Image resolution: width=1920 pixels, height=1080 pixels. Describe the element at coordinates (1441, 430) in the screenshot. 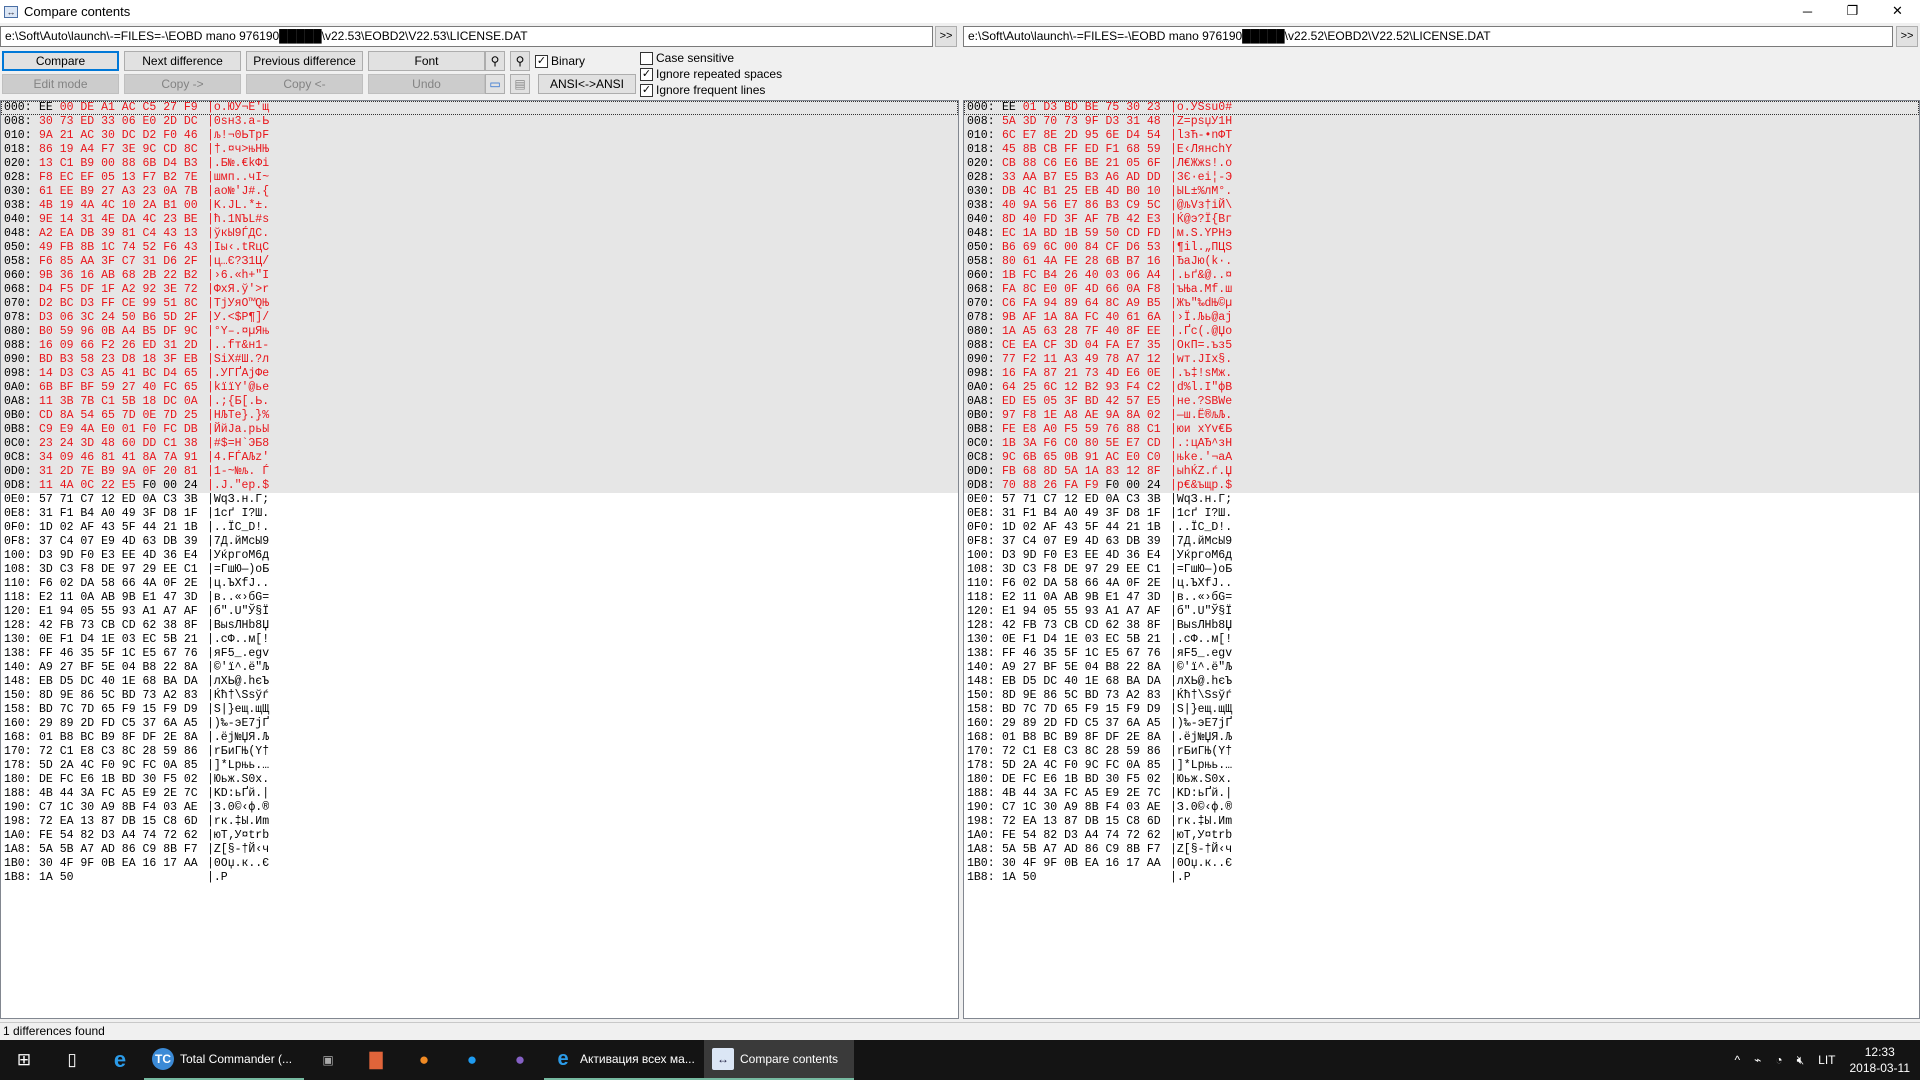

I see `hex-row: 0B8: FE E8 A0 F5 59 76 88 C1 |юи хYv€Б` at that location.